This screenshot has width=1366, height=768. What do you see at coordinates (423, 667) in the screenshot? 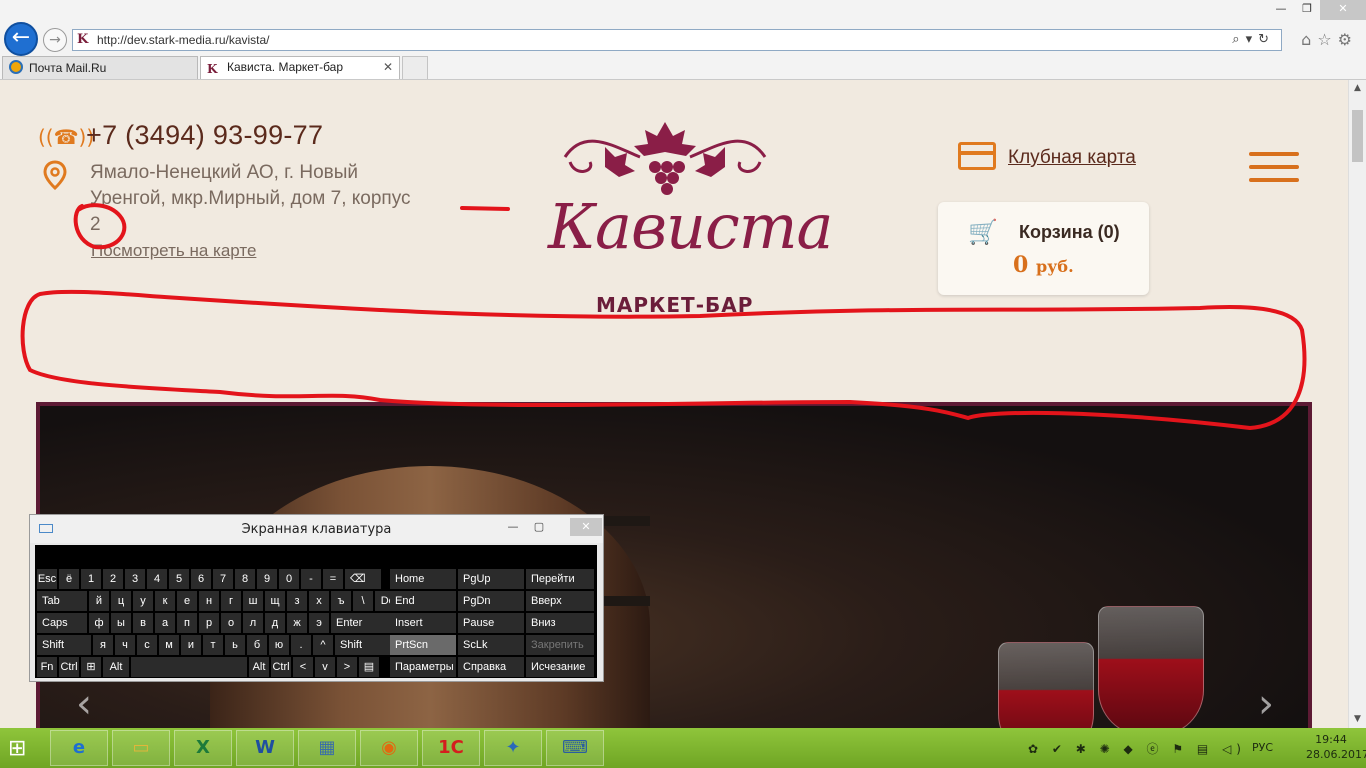
I see `osk-key: Параметры` at bounding box center [423, 667].